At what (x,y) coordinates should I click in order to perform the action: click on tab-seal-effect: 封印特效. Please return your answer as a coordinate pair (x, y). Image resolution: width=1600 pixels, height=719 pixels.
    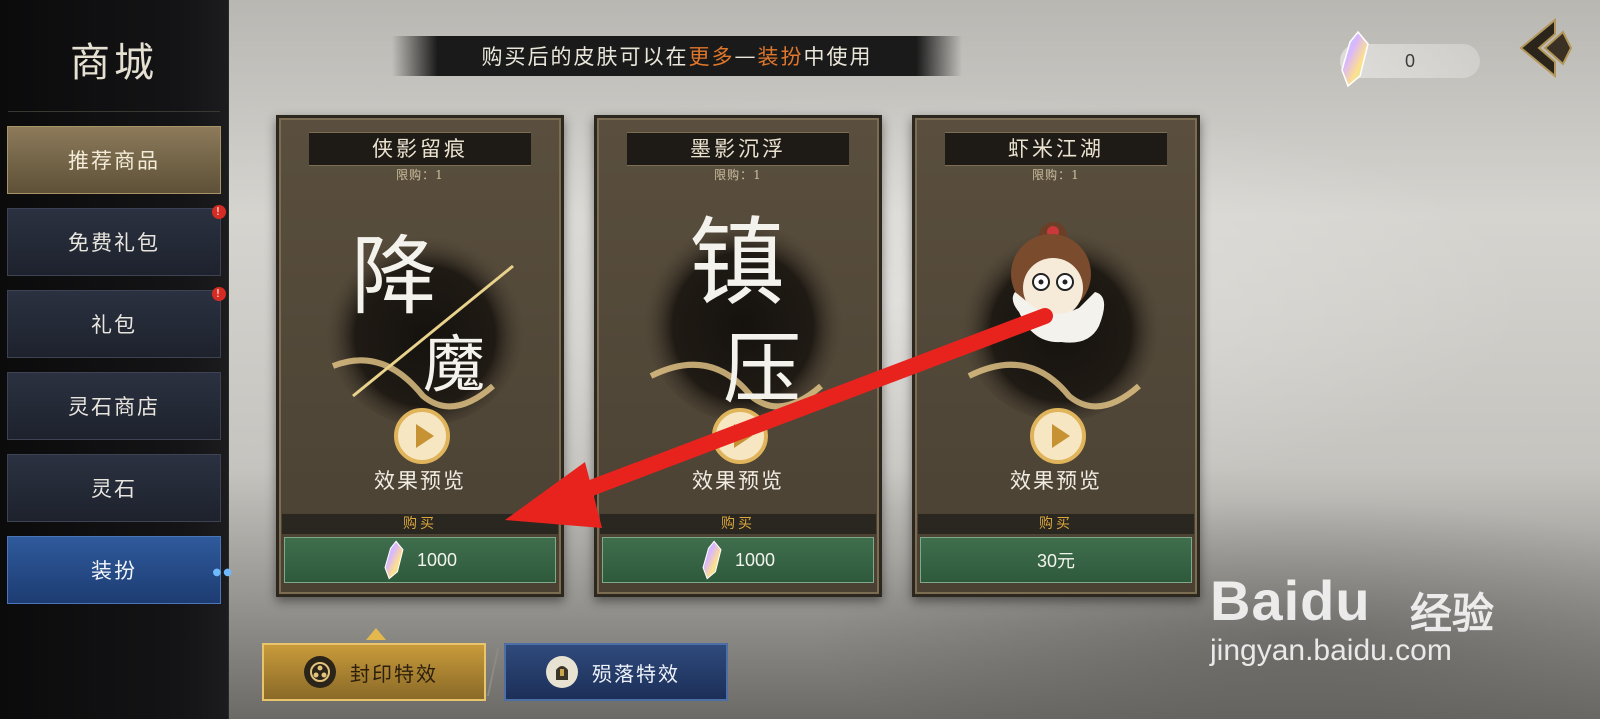
    Looking at the image, I should click on (374, 672).